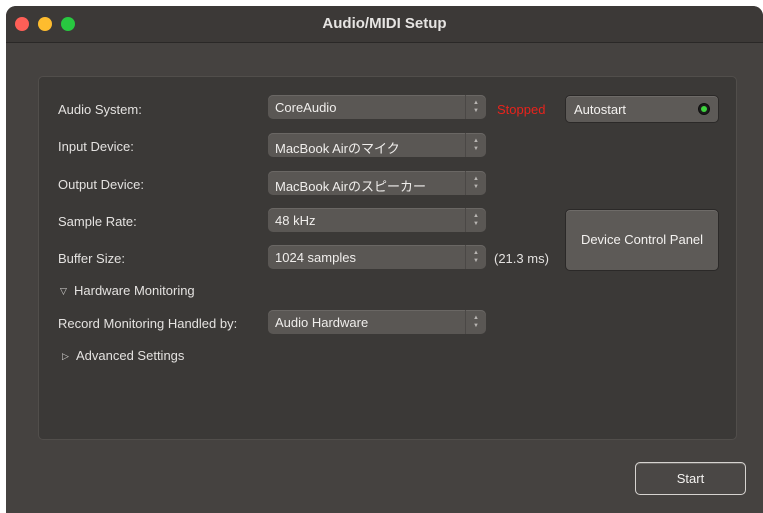  I want to click on device-control-panel-button: Device Control Panel, so click(642, 240).